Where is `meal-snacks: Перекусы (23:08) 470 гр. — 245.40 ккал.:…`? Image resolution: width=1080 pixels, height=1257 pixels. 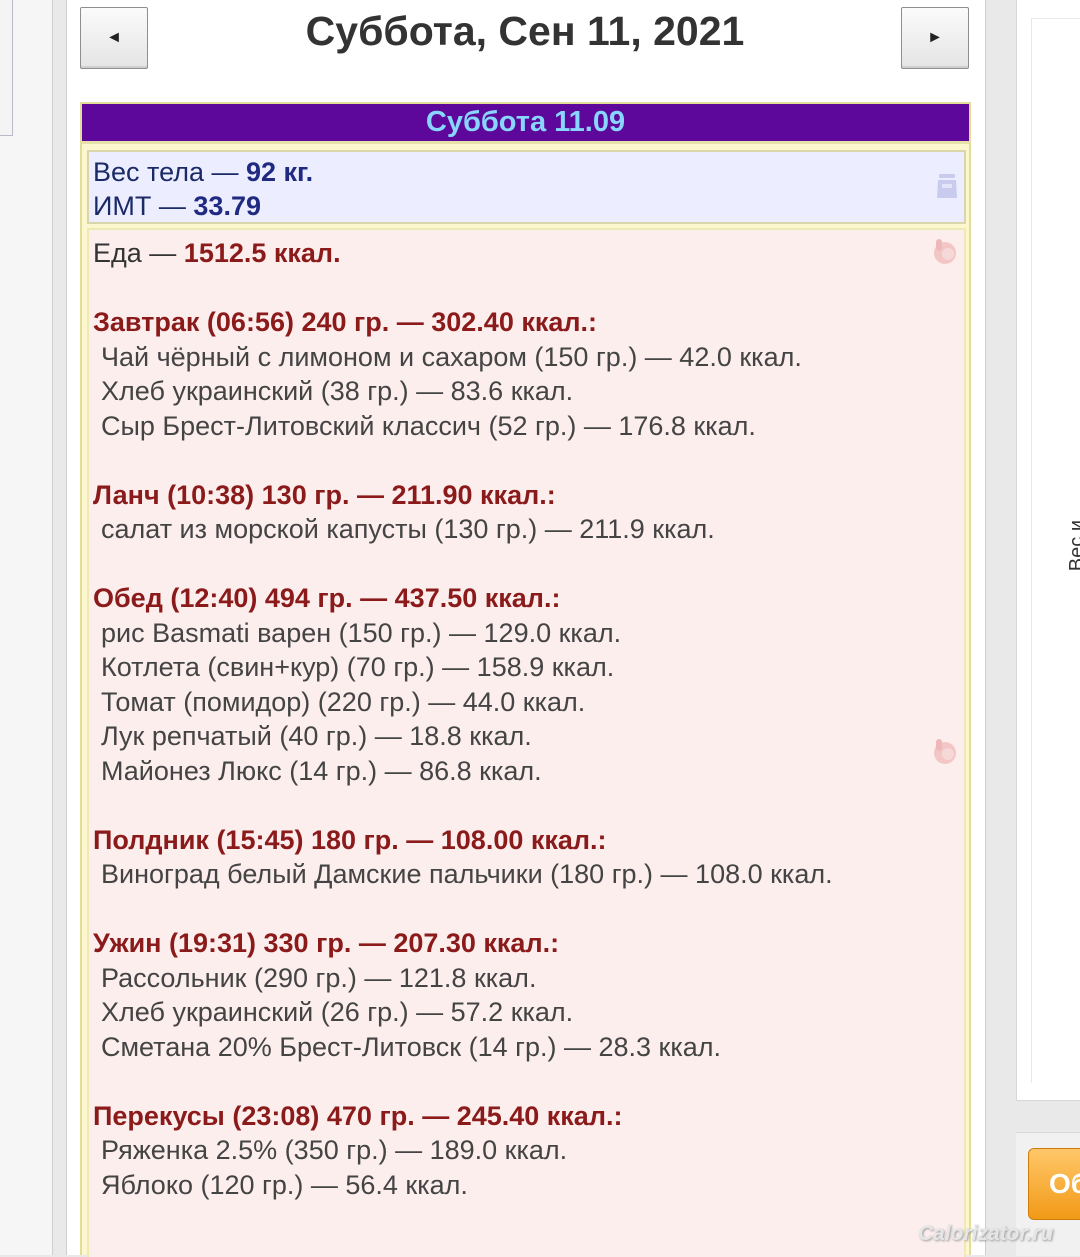 meal-snacks: Перекусы (23:08) 470 гр. — 245.40 ккал.:… is located at coordinates (528, 1151).